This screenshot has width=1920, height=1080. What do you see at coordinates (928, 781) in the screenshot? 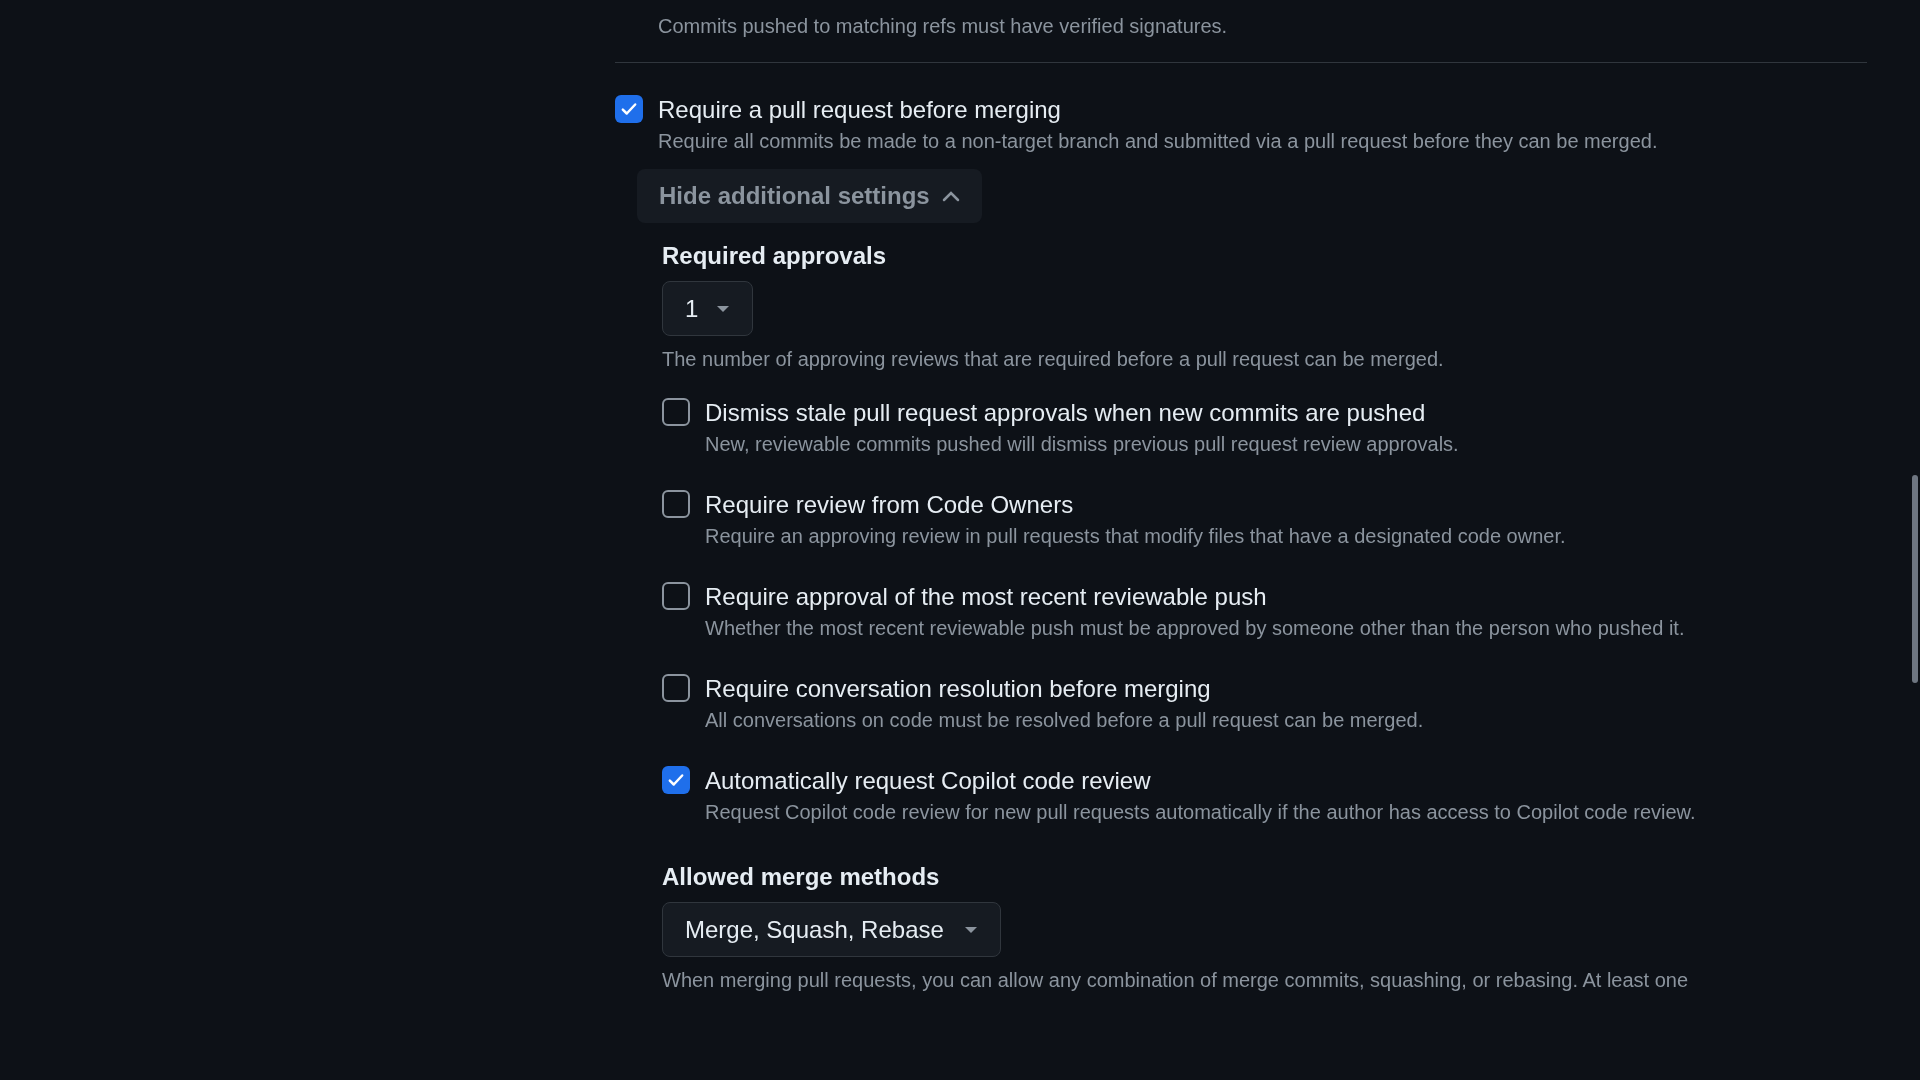
I see `option-title: Automatically request Copilot code review` at bounding box center [928, 781].